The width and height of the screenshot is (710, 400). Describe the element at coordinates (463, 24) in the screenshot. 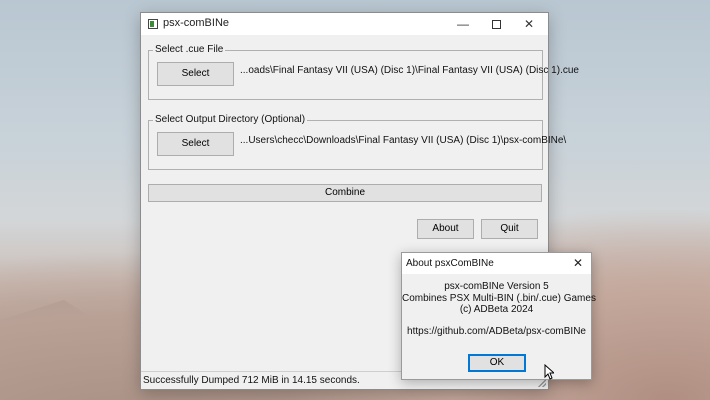

I see `minimize-button: —` at that location.